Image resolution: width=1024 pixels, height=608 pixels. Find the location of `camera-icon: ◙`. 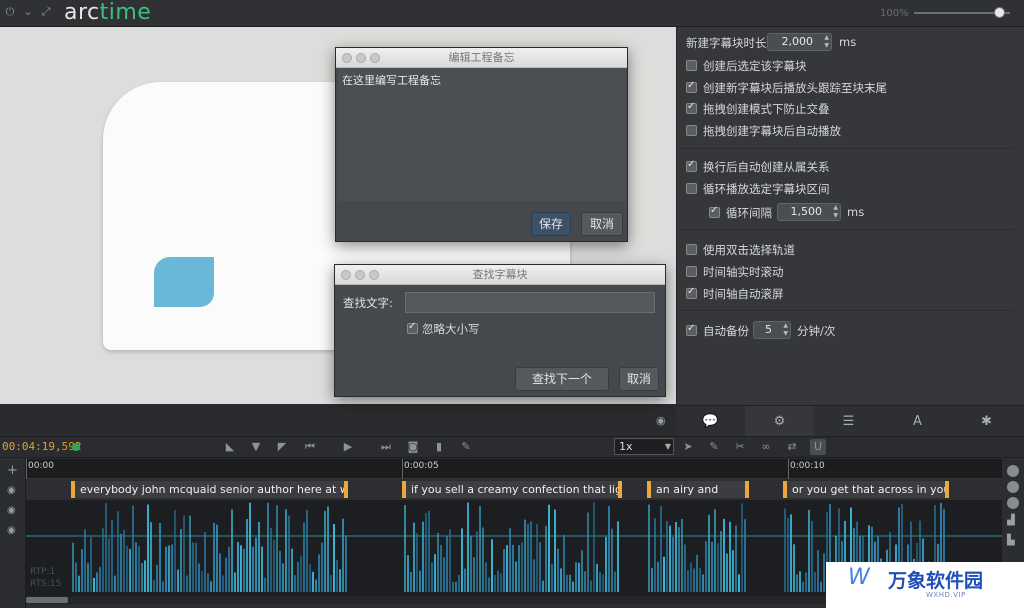

camera-icon: ◙ is located at coordinates (413, 447).